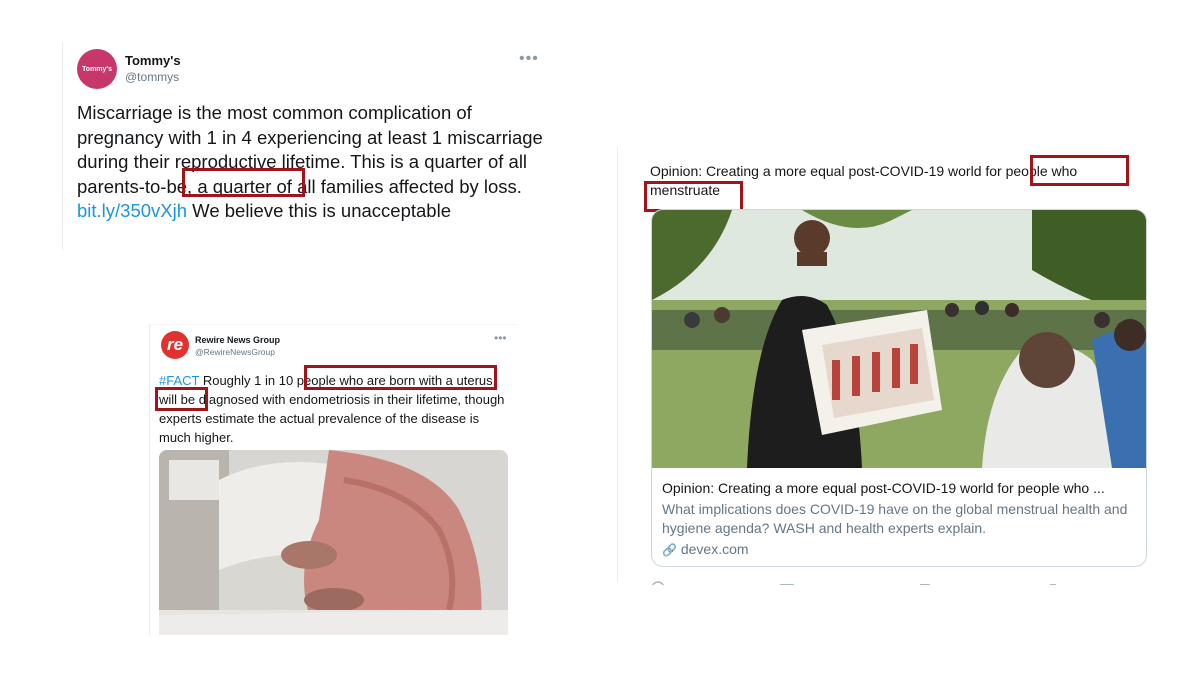  I want to click on tweet-text-part: We believe this is unacceptable, so click(319, 210).